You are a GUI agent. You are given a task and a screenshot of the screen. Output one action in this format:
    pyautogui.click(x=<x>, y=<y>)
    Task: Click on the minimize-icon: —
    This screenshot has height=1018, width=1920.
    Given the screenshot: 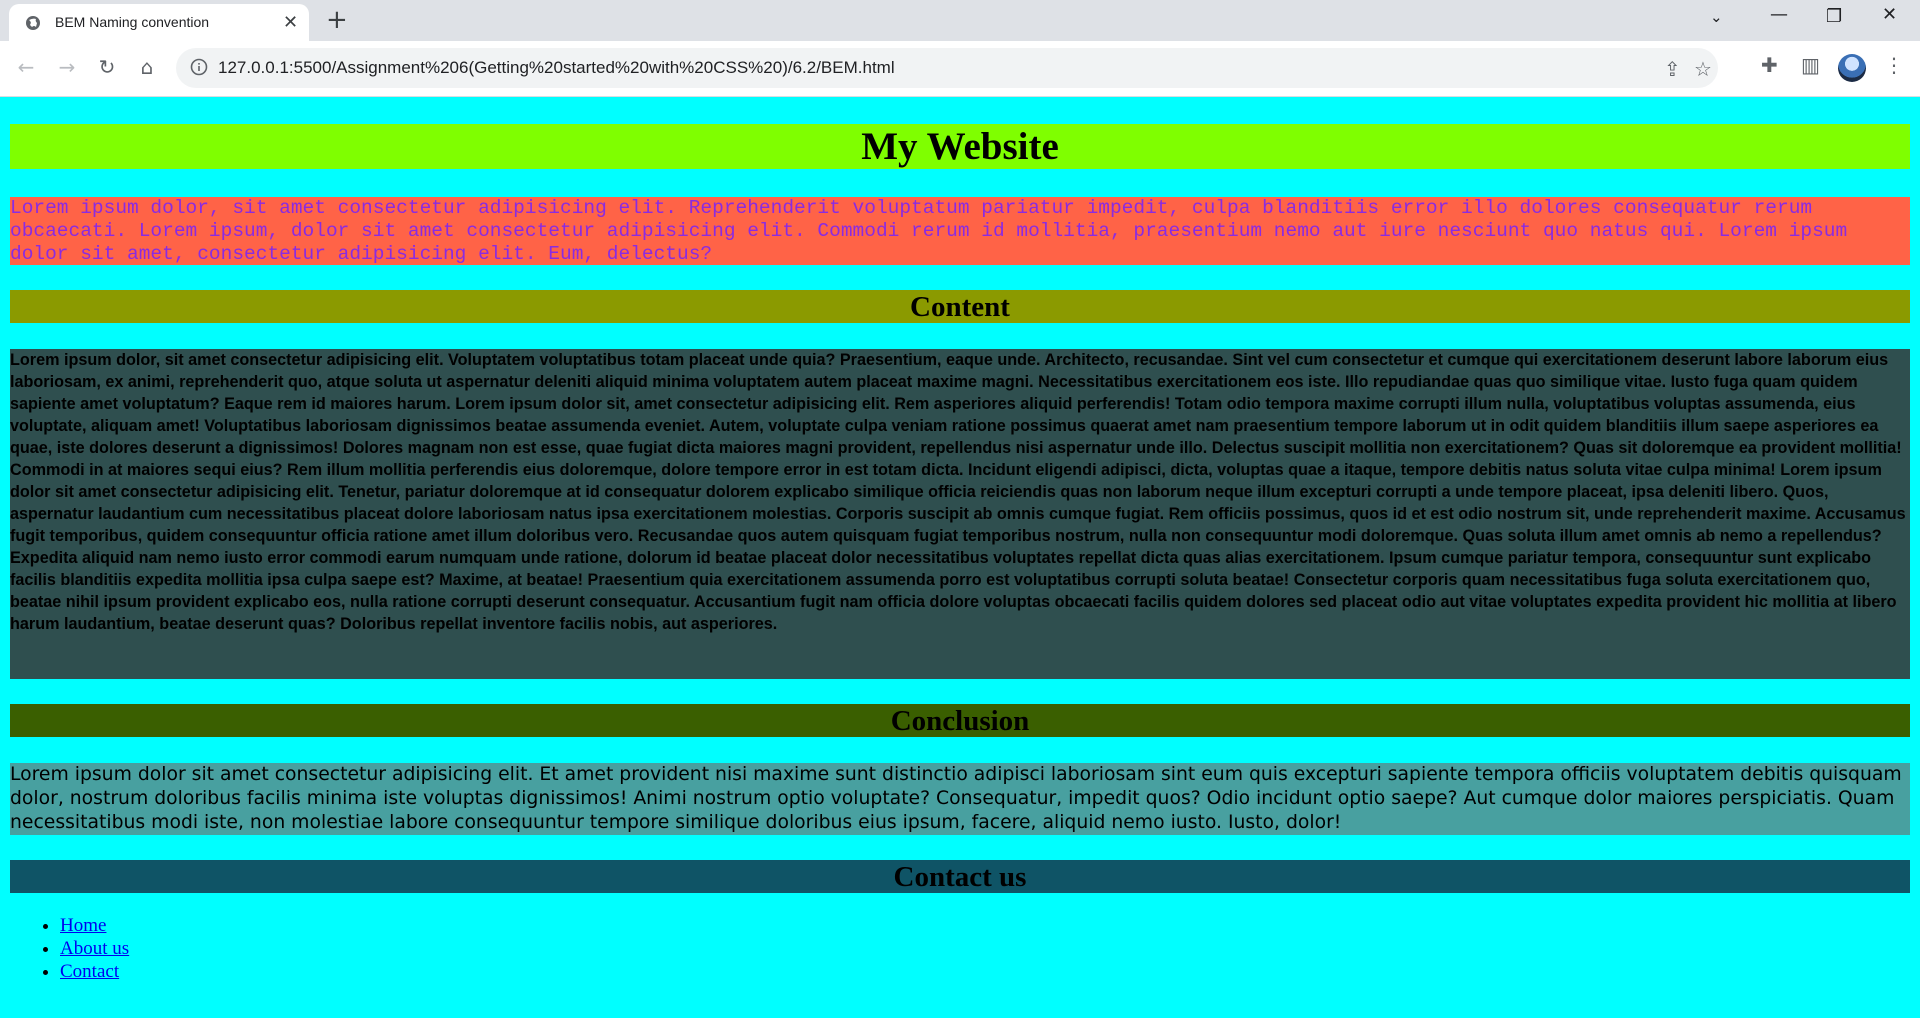 What is the action you would take?
    pyautogui.click(x=1779, y=14)
    